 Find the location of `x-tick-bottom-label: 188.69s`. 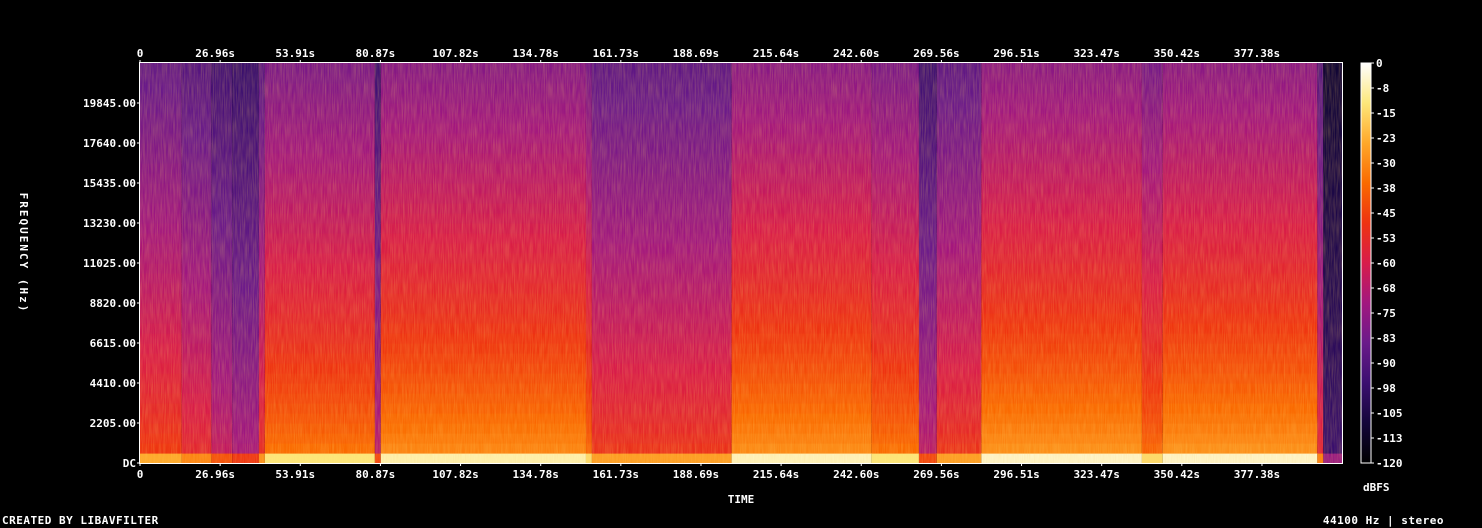

x-tick-bottom-label: 188.69s is located at coordinates (696, 474).